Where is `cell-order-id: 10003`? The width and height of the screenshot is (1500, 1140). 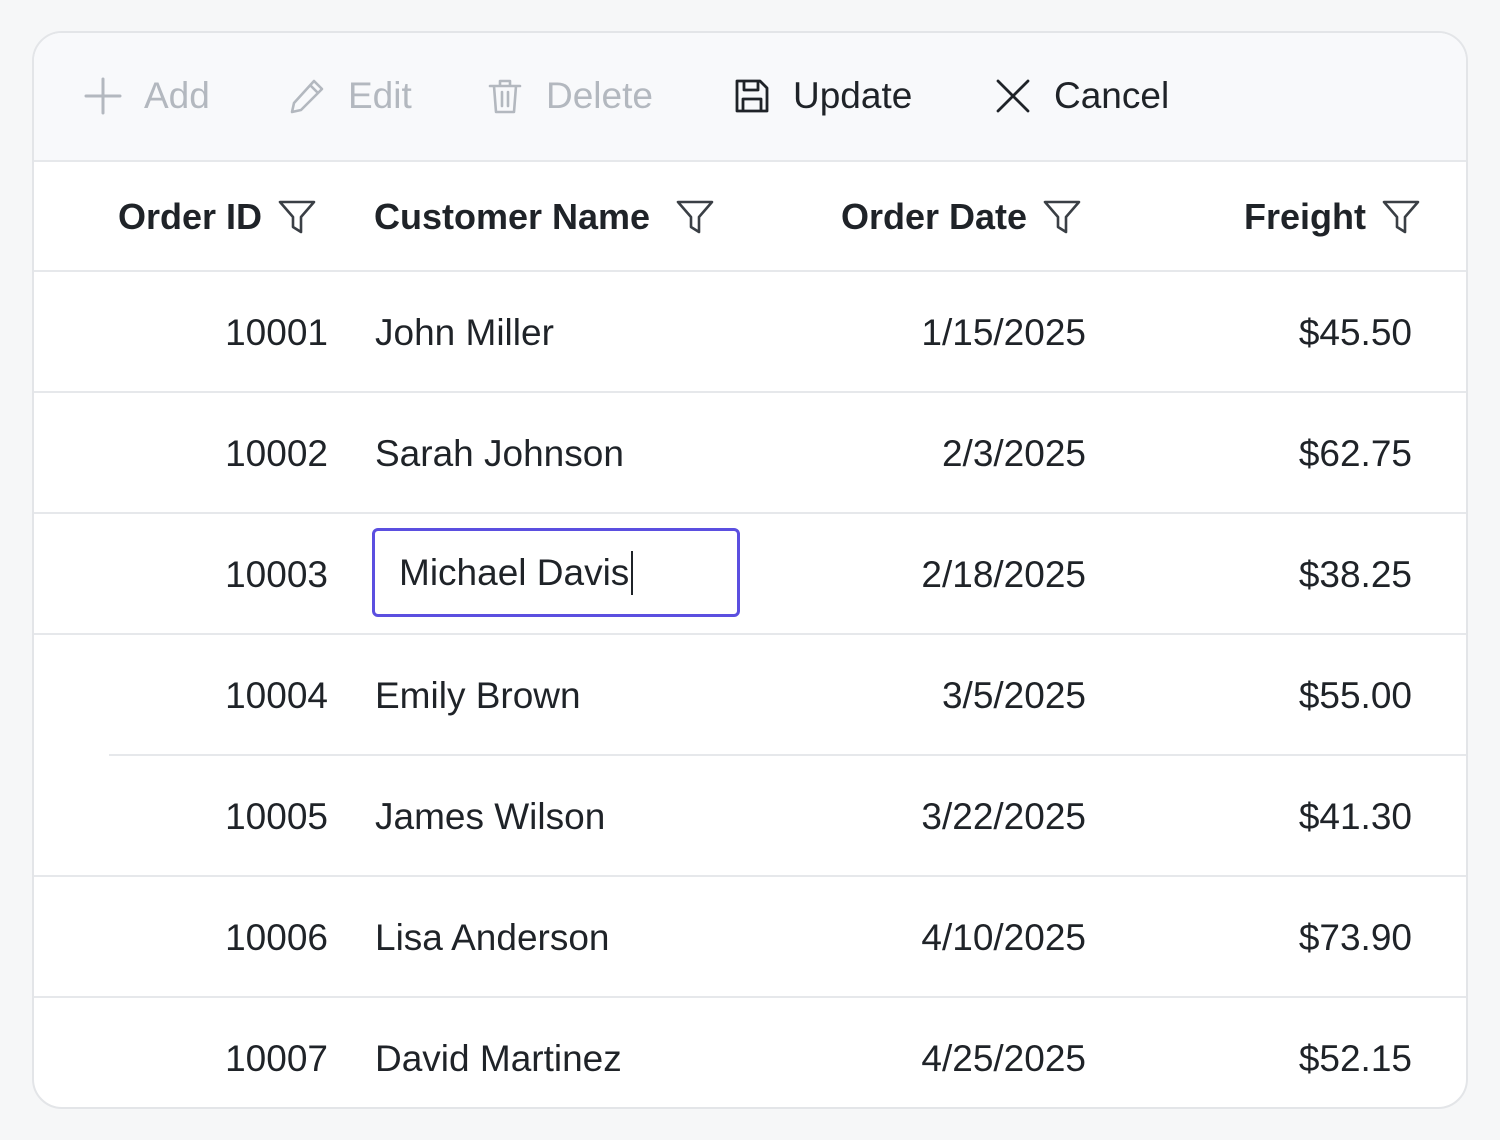 cell-order-id: 10003 is located at coordinates (276, 574).